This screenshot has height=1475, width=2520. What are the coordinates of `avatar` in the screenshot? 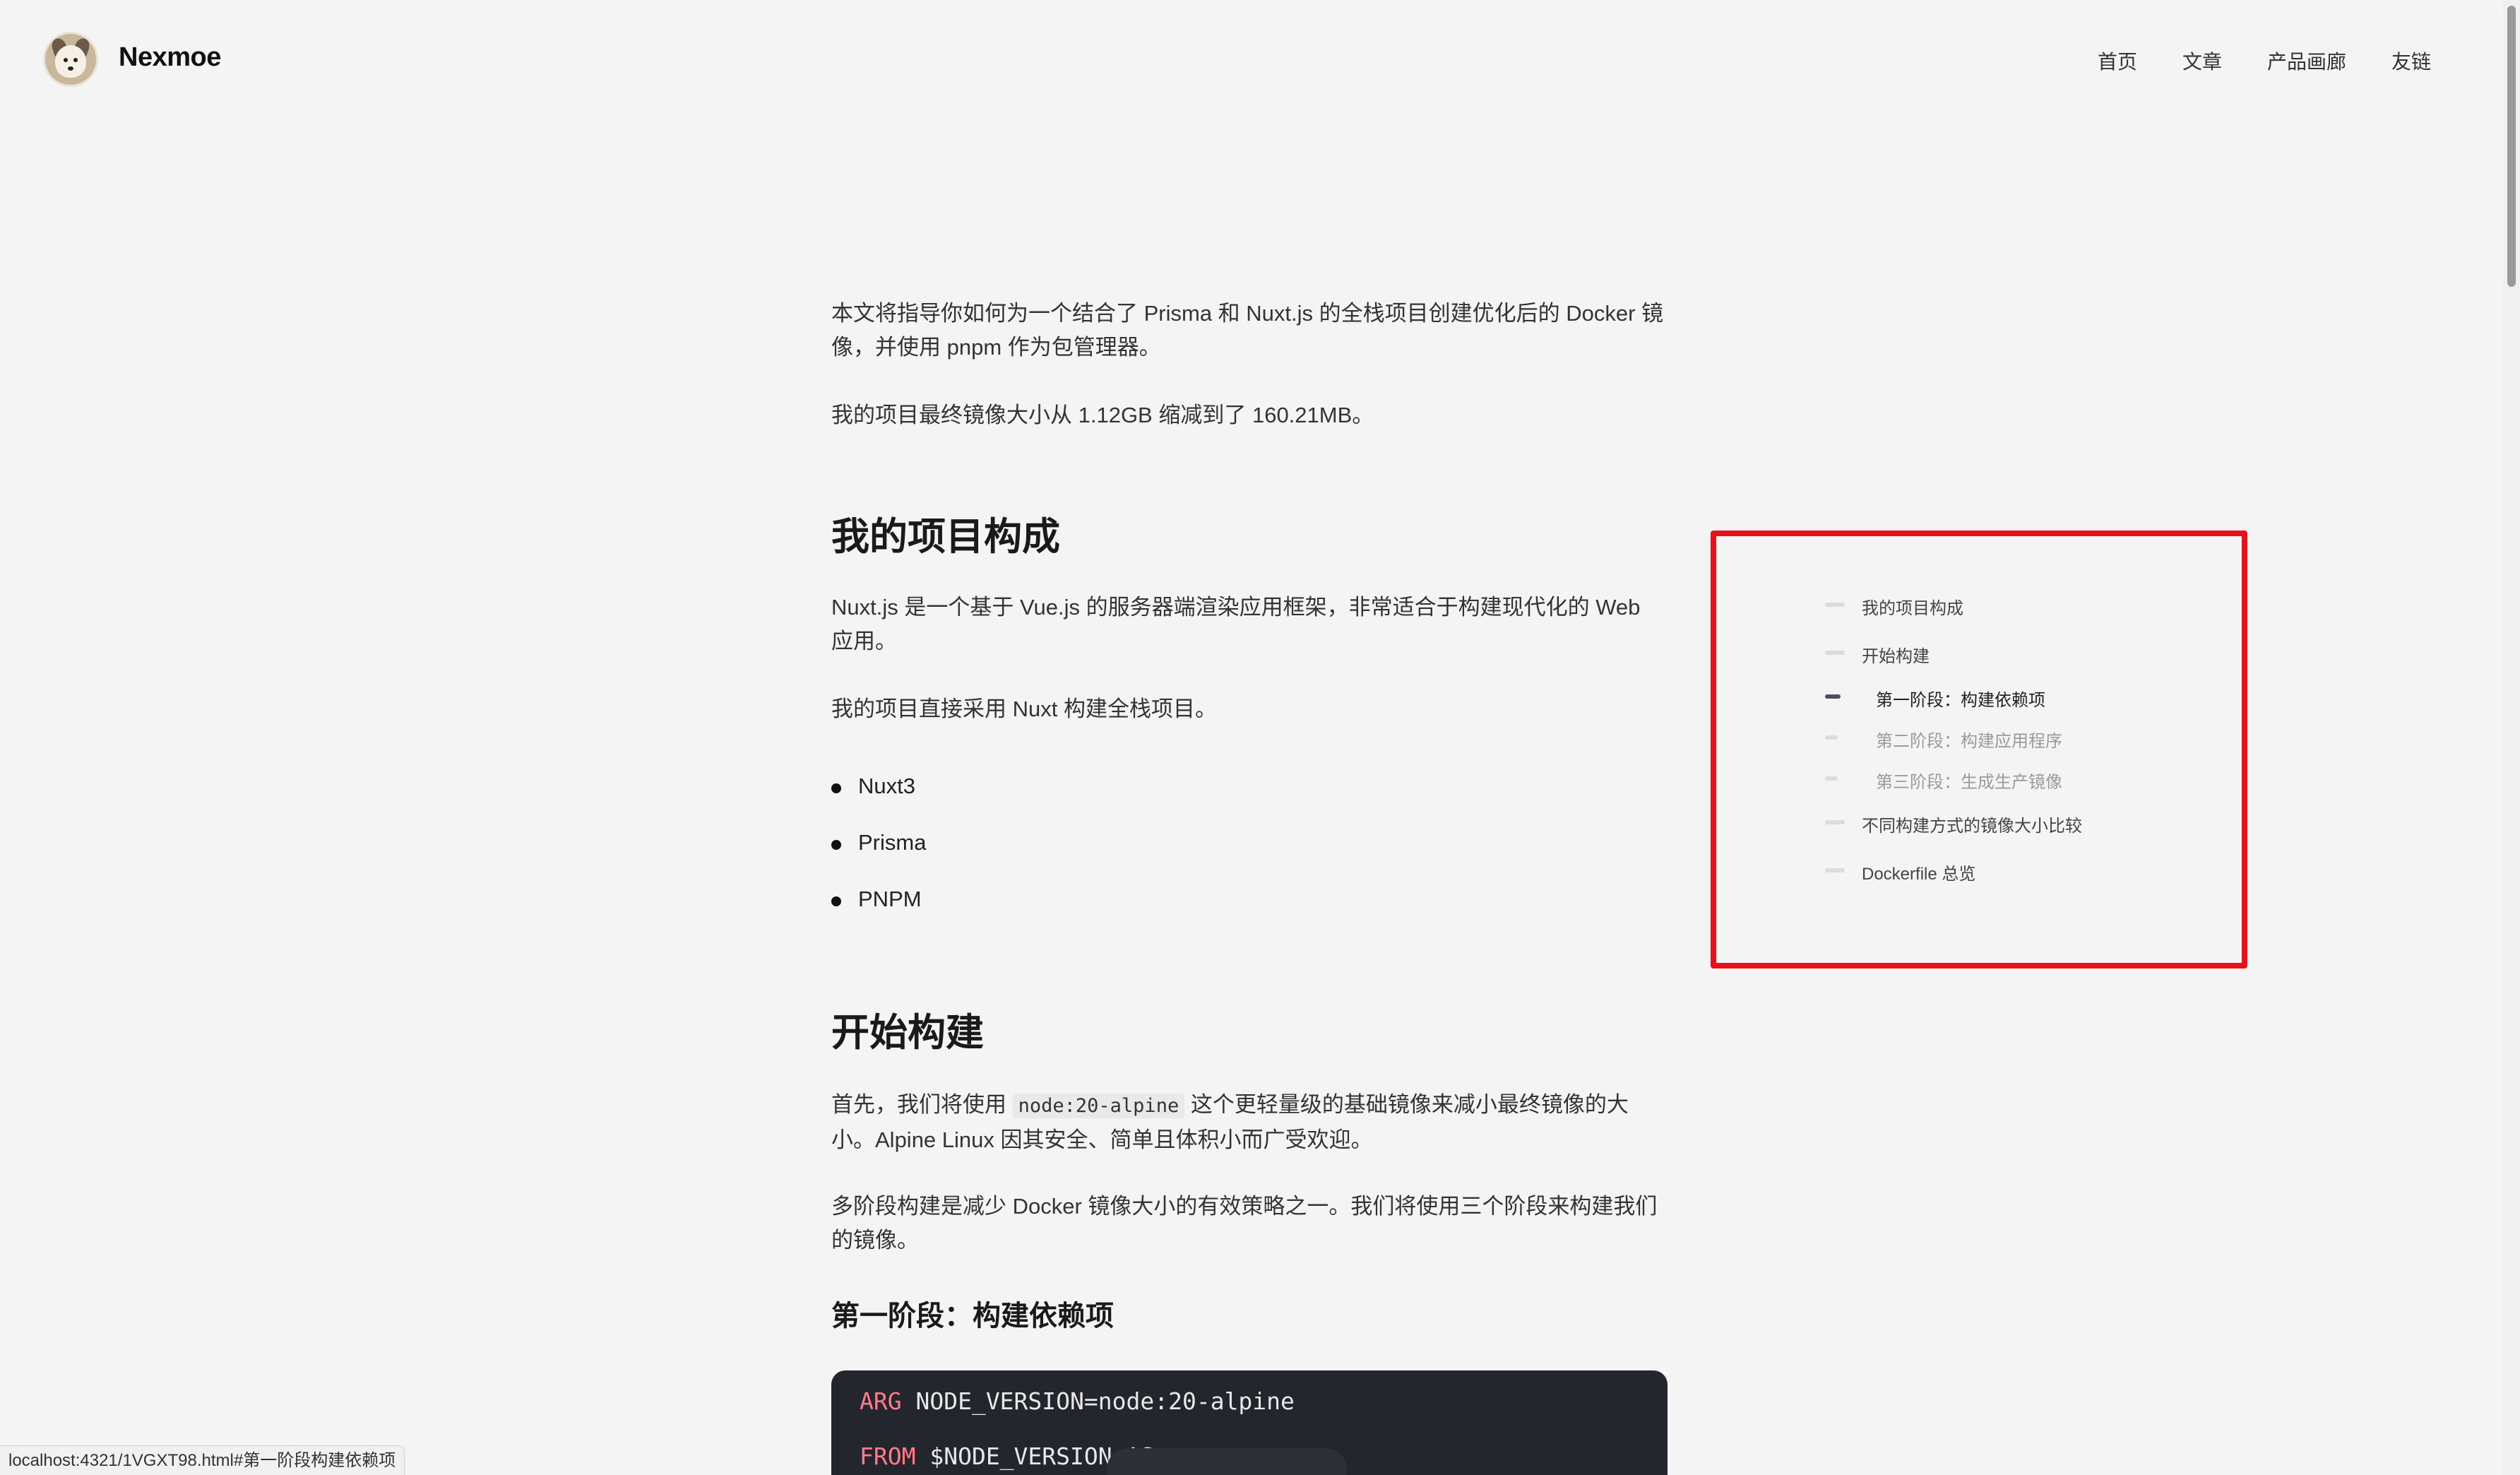 It's located at (70, 59).